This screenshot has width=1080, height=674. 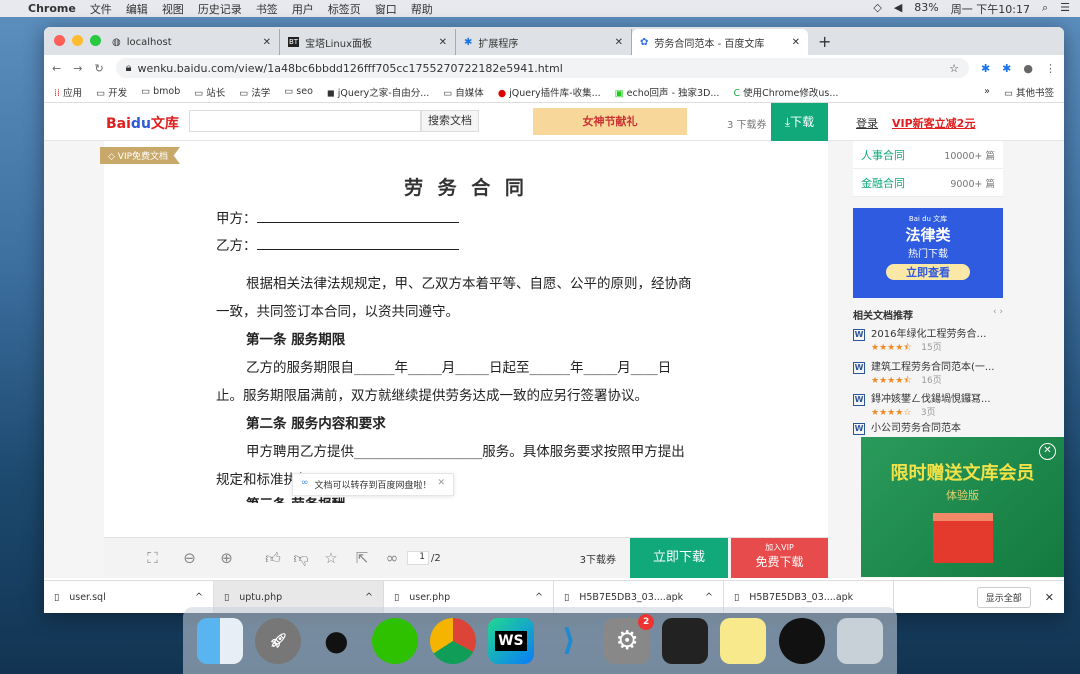 I want to click on activity-monitor-icon, so click(x=685, y=640).